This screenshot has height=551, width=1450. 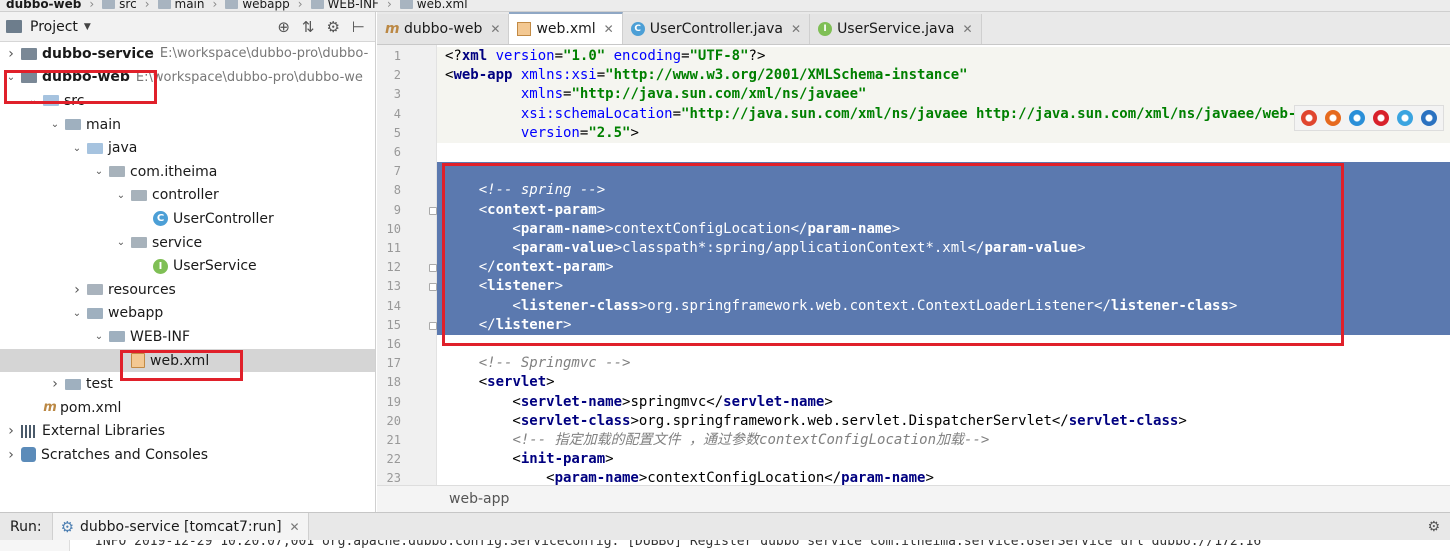 What do you see at coordinates (943, 459) in the screenshot?
I see `code-line: <init-param>` at bounding box center [943, 459].